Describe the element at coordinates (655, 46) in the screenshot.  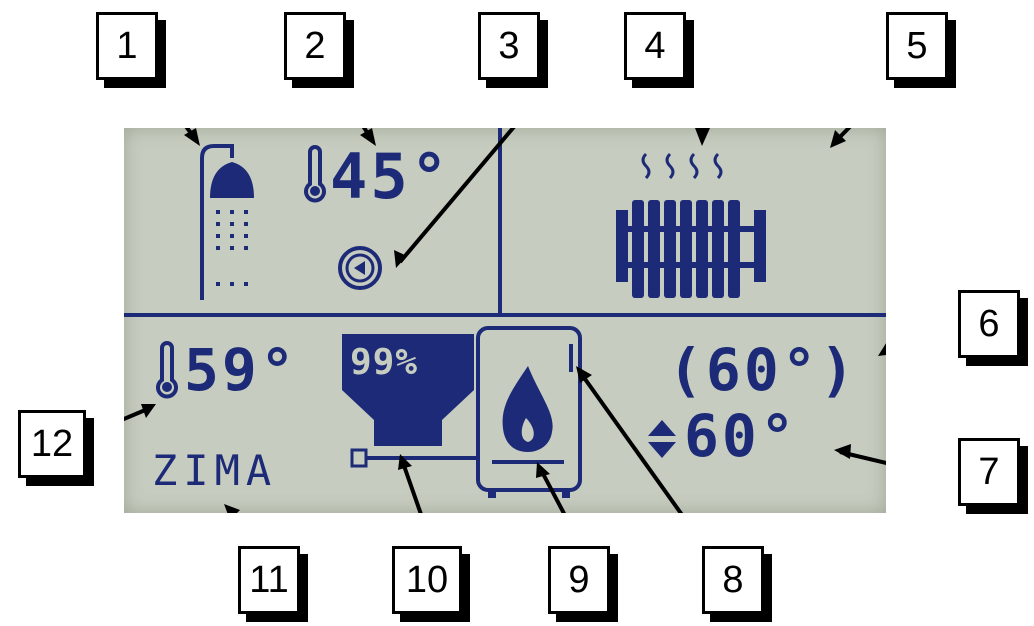
I see `callout-4: 4` at that location.